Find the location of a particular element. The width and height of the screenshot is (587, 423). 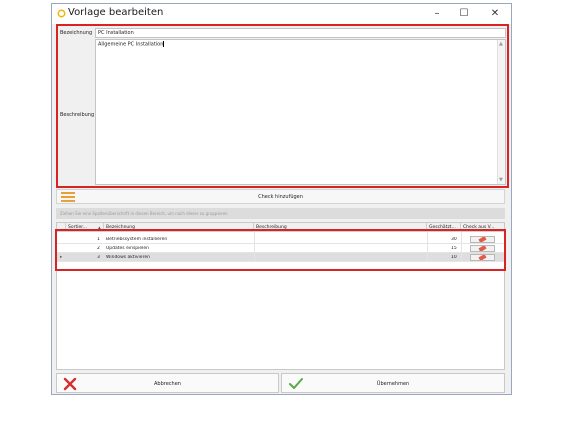

row-name: Betriebssystem installieren is located at coordinates (137, 239).